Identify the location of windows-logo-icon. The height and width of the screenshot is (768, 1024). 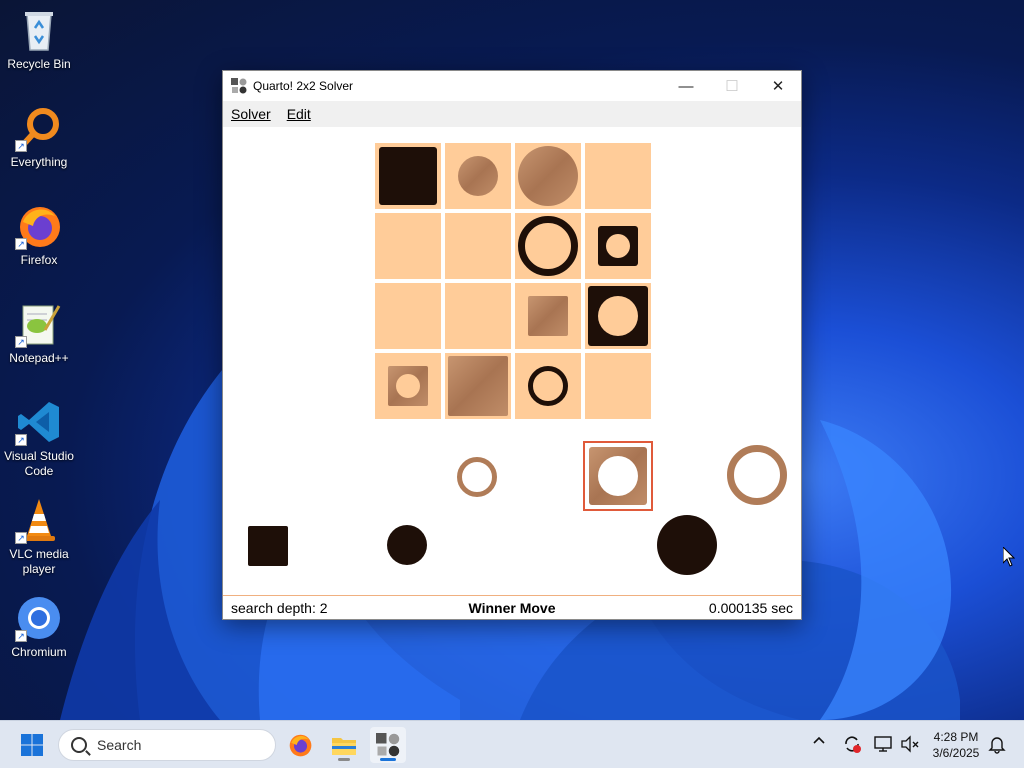
(32, 745).